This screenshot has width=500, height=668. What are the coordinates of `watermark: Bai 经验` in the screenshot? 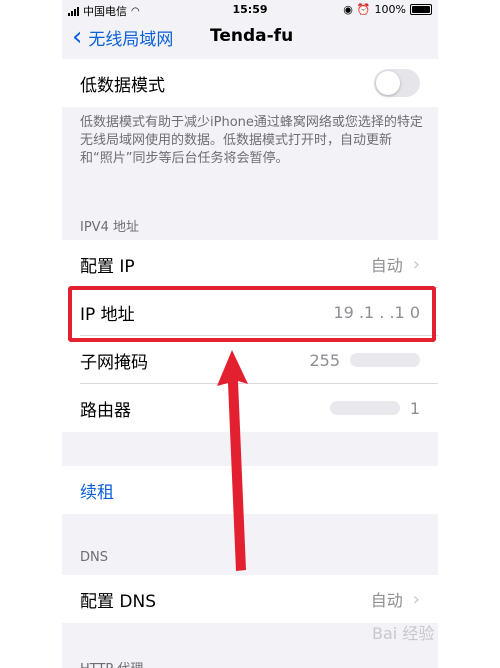 It's located at (403, 633).